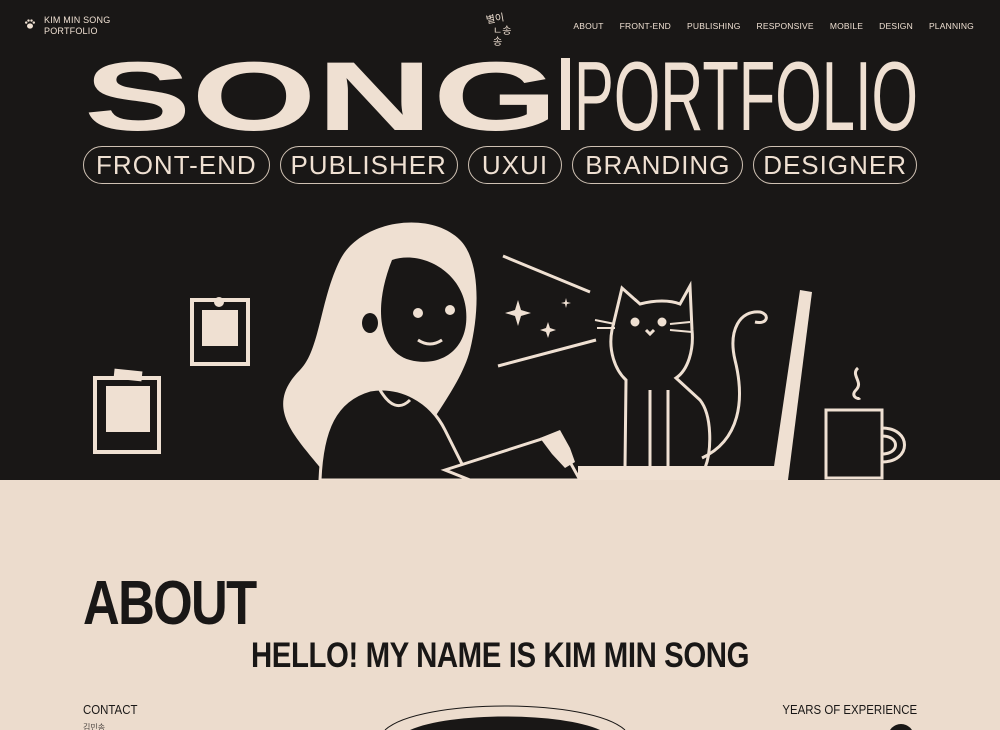  Describe the element at coordinates (495, 19) in the screenshot. I see `logo-line-1: 별이` at that location.